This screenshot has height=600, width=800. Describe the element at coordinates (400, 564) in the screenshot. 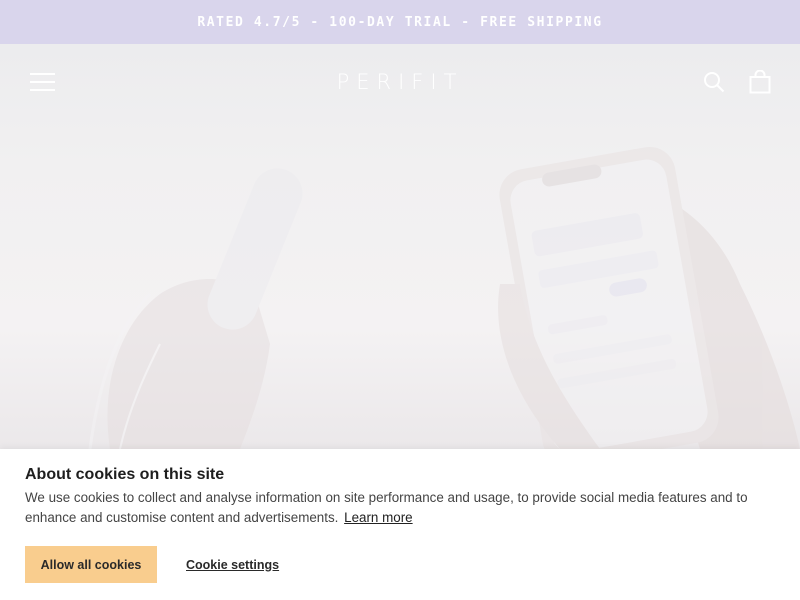

I see `cookie-actions: Allow all cookies Cookie settings` at that location.